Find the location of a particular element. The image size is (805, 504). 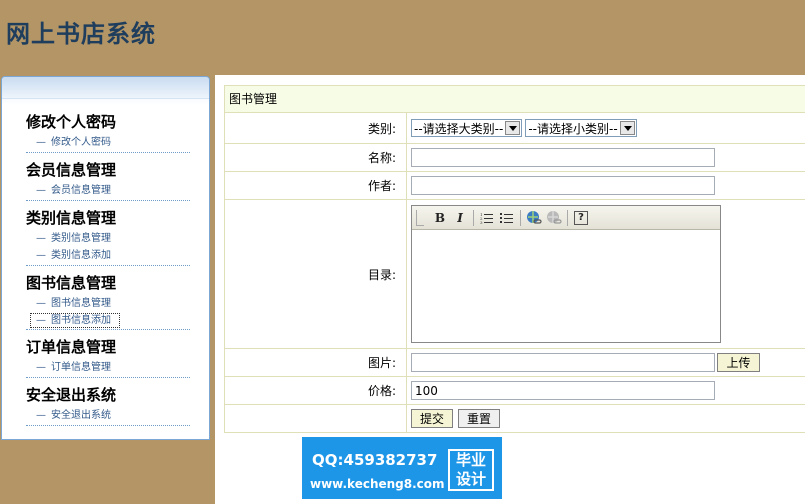

toc-value: B I 123 ? is located at coordinates (606, 274).